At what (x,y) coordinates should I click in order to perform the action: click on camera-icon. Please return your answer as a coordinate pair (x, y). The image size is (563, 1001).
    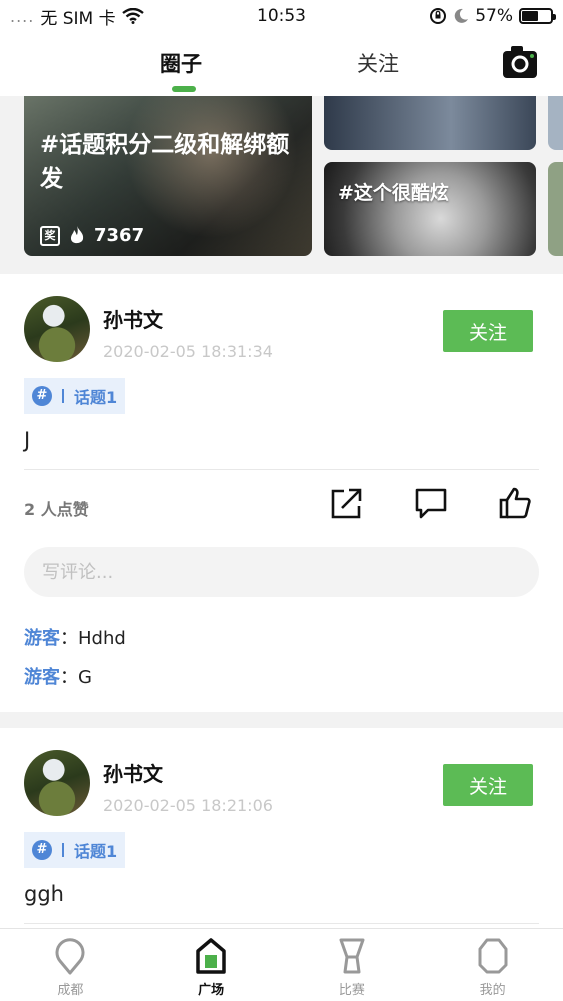
    Looking at the image, I should click on (520, 62).